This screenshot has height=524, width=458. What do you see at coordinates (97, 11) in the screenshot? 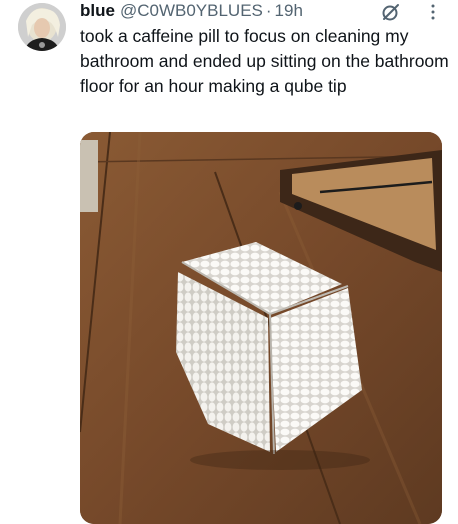
I see `display-name: blue` at bounding box center [97, 11].